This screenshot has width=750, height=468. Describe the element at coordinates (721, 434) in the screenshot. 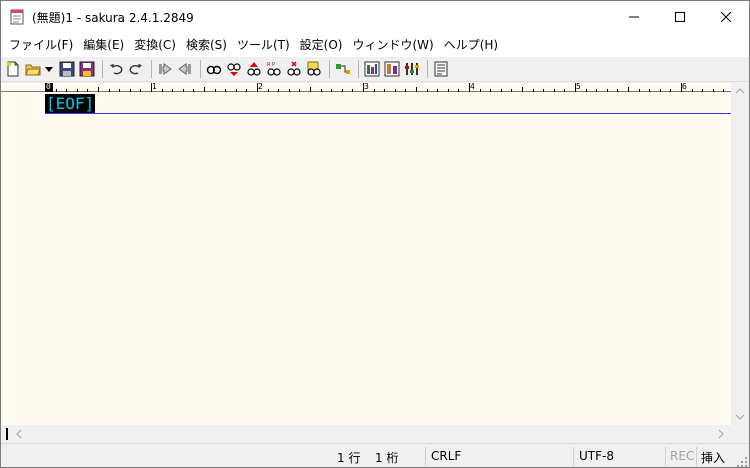

I see `scroll-right-icon` at that location.